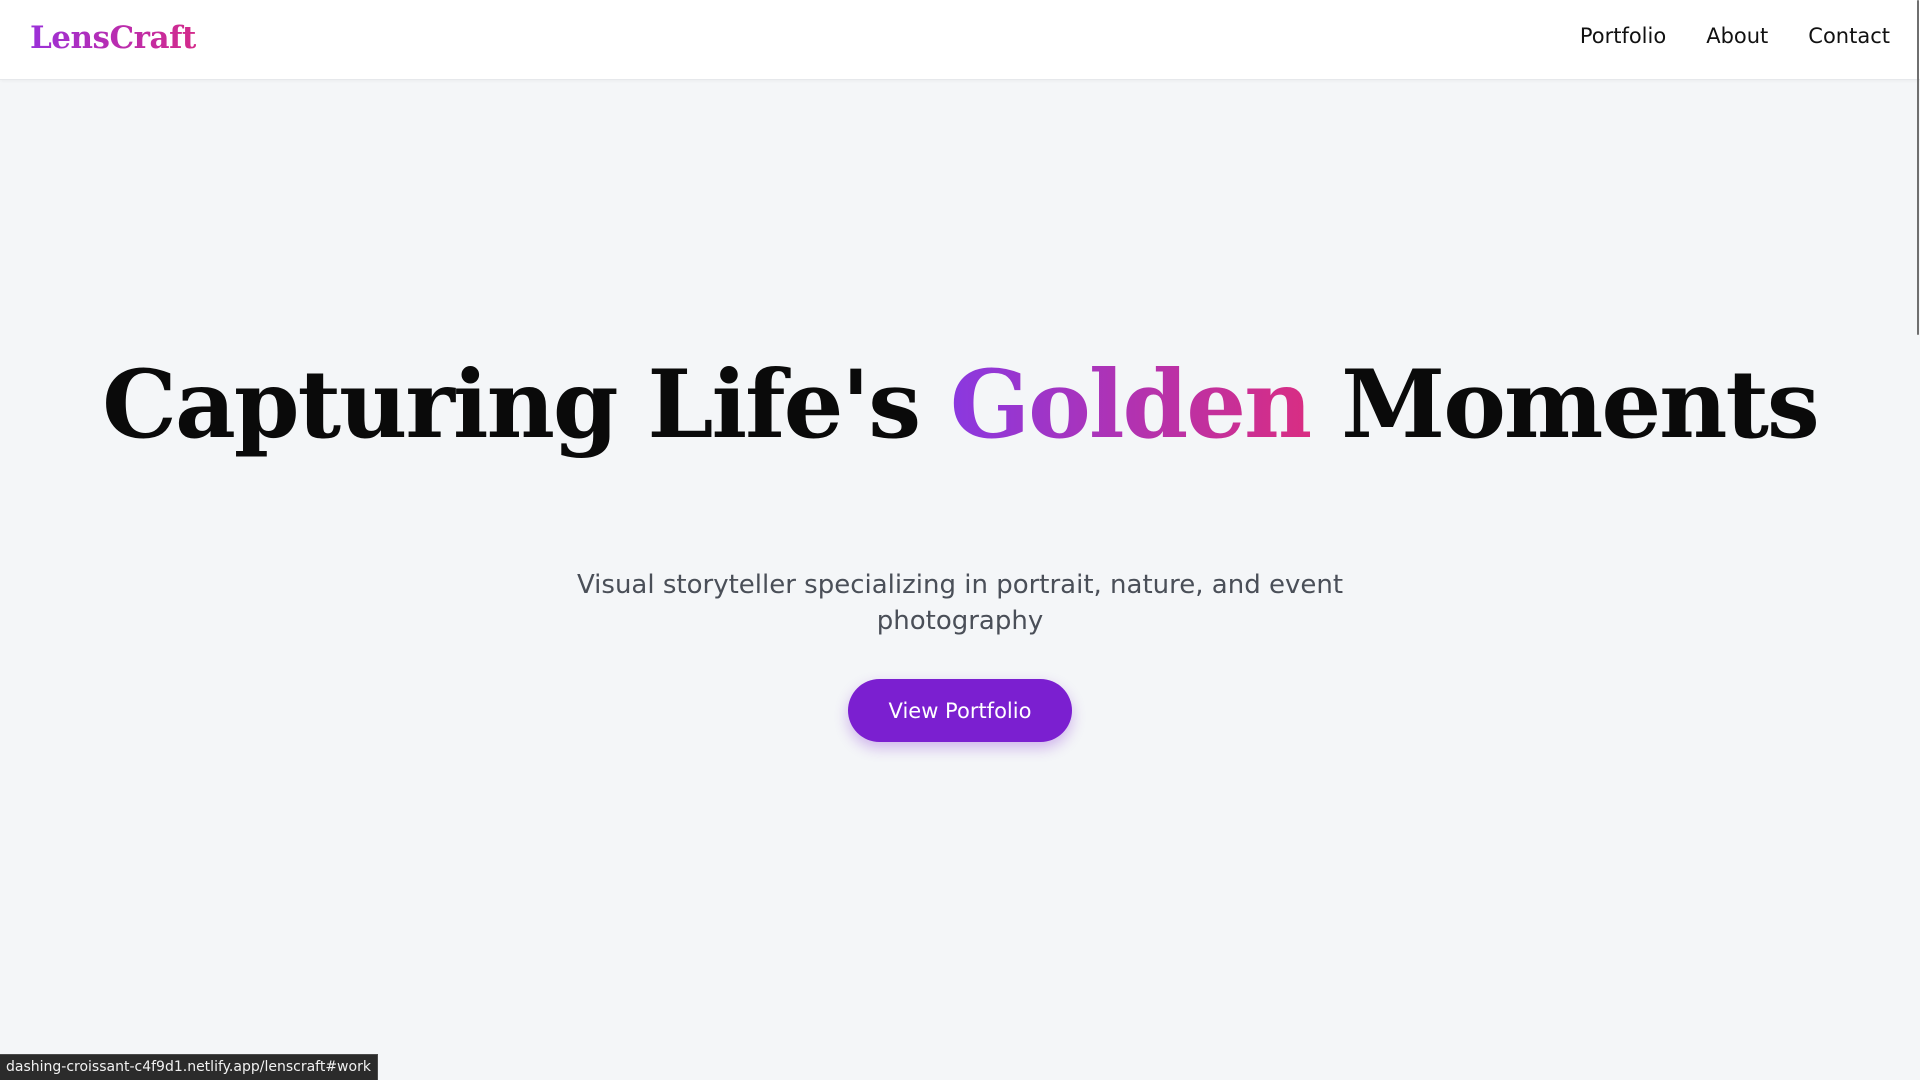  What do you see at coordinates (526, 405) in the screenshot?
I see `hero-title-prefix: Capturing Life's` at bounding box center [526, 405].